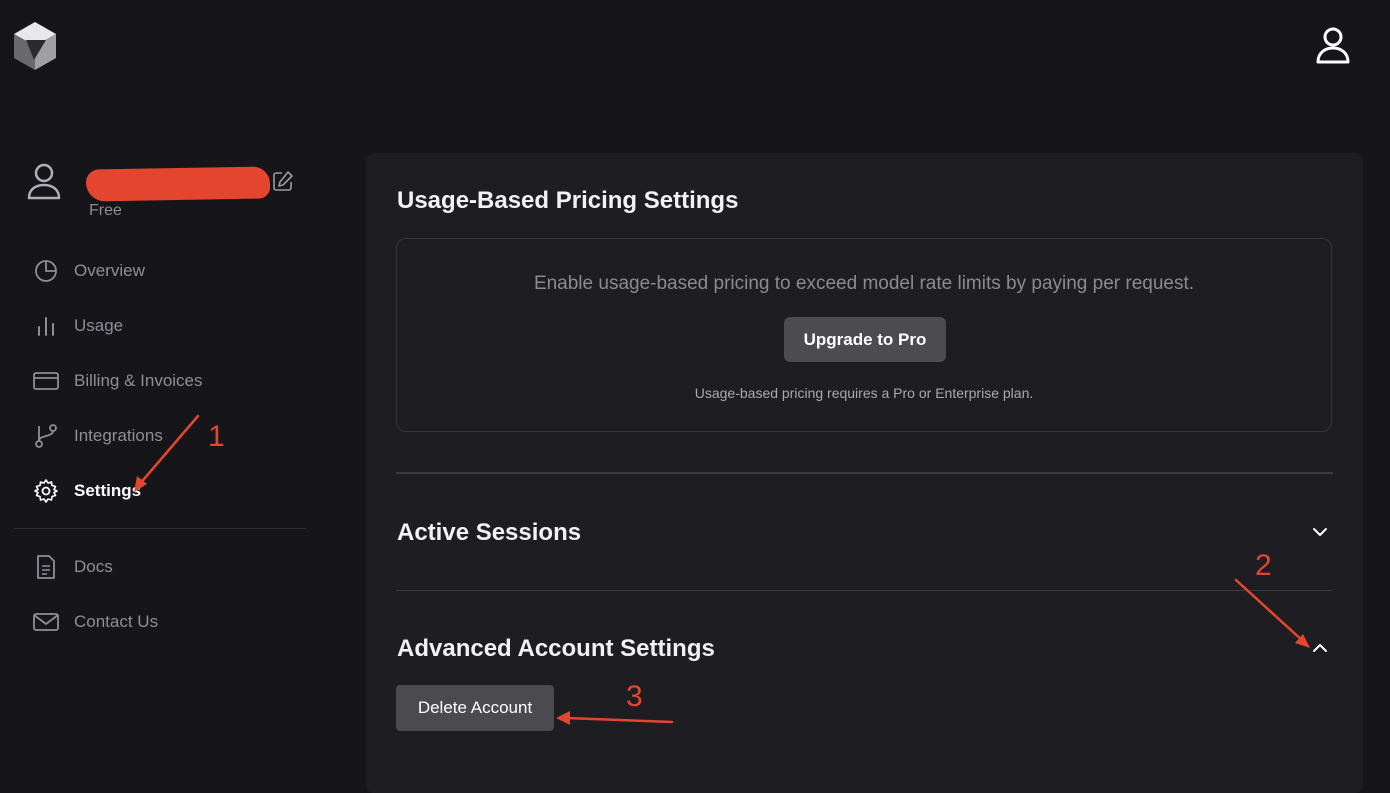 Image resolution: width=1390 pixels, height=793 pixels. I want to click on sidebar-item-integrations: Integrations, so click(162, 436).